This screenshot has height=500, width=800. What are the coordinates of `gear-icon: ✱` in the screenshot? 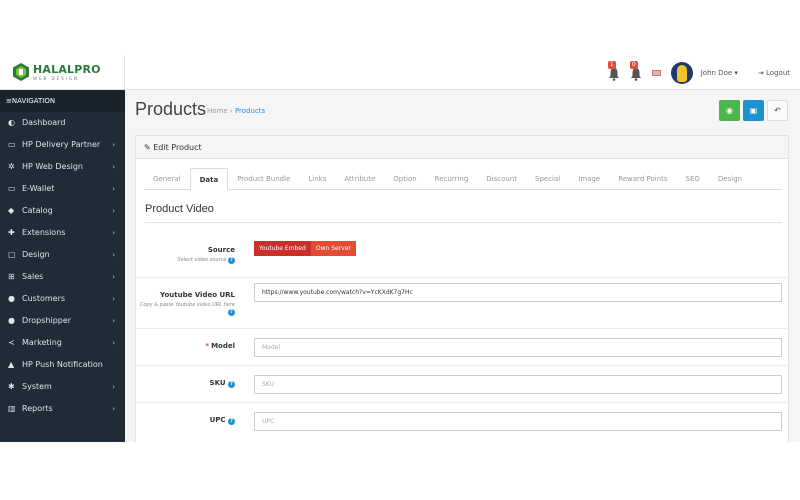 It's located at (11, 386).